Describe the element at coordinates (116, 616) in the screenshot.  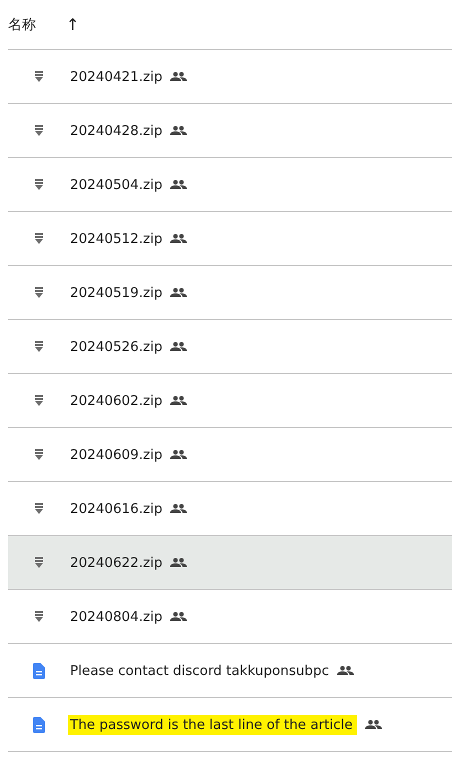
I see `file-name: 20240804.zip` at that location.